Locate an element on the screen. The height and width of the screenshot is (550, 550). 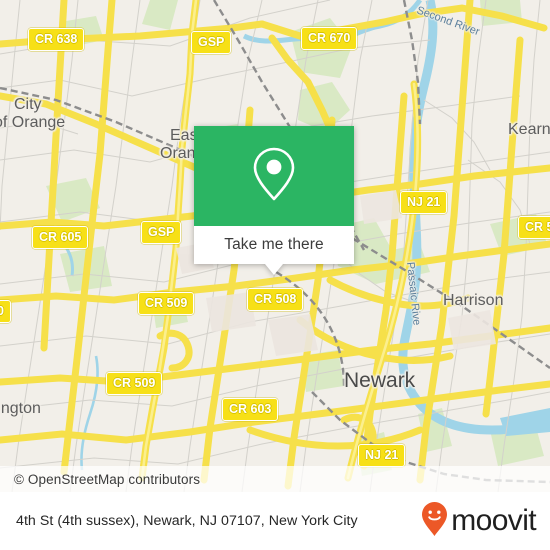
road-shield: CR 670 is located at coordinates (329, 38).